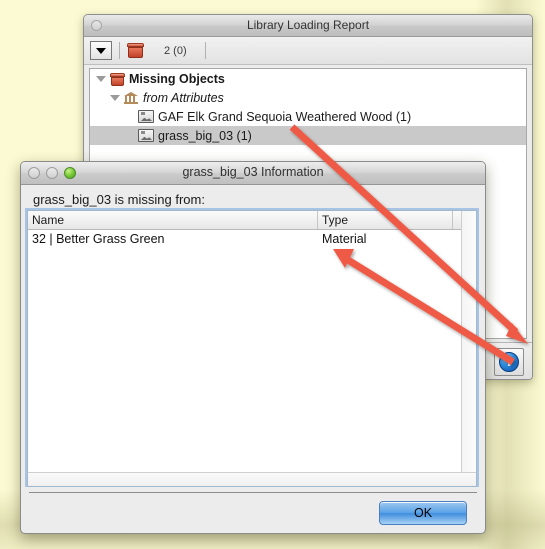 The width and height of the screenshot is (545, 549). Describe the element at coordinates (308, 51) in the screenshot. I see `report-toolbar: 2 (0)` at that location.